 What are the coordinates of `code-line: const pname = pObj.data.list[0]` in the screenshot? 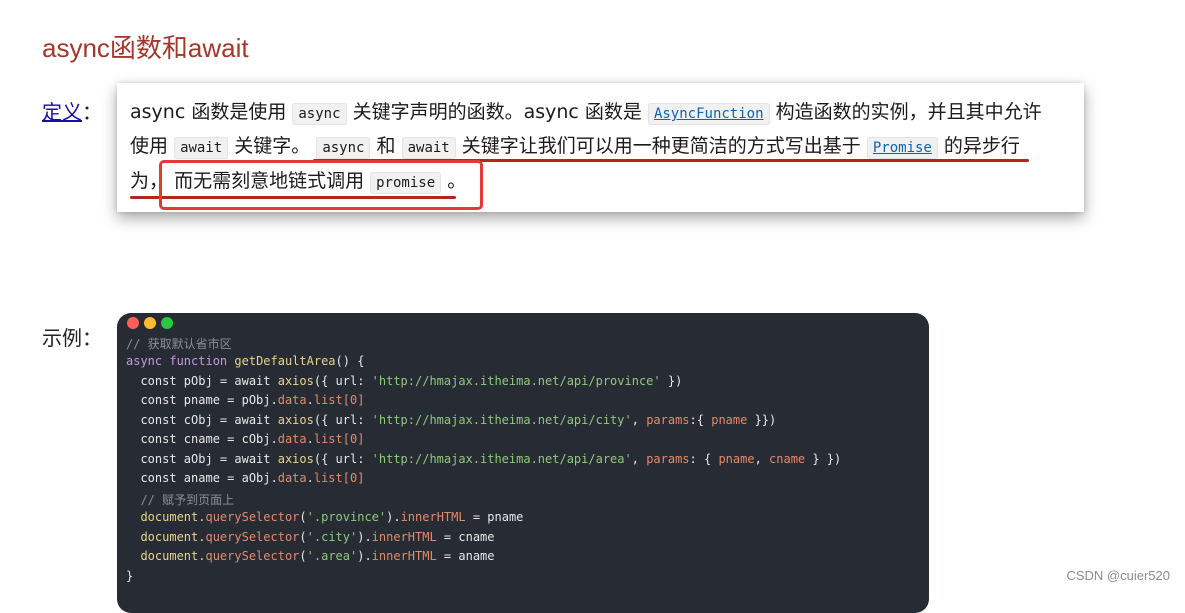 It's located at (245, 400).